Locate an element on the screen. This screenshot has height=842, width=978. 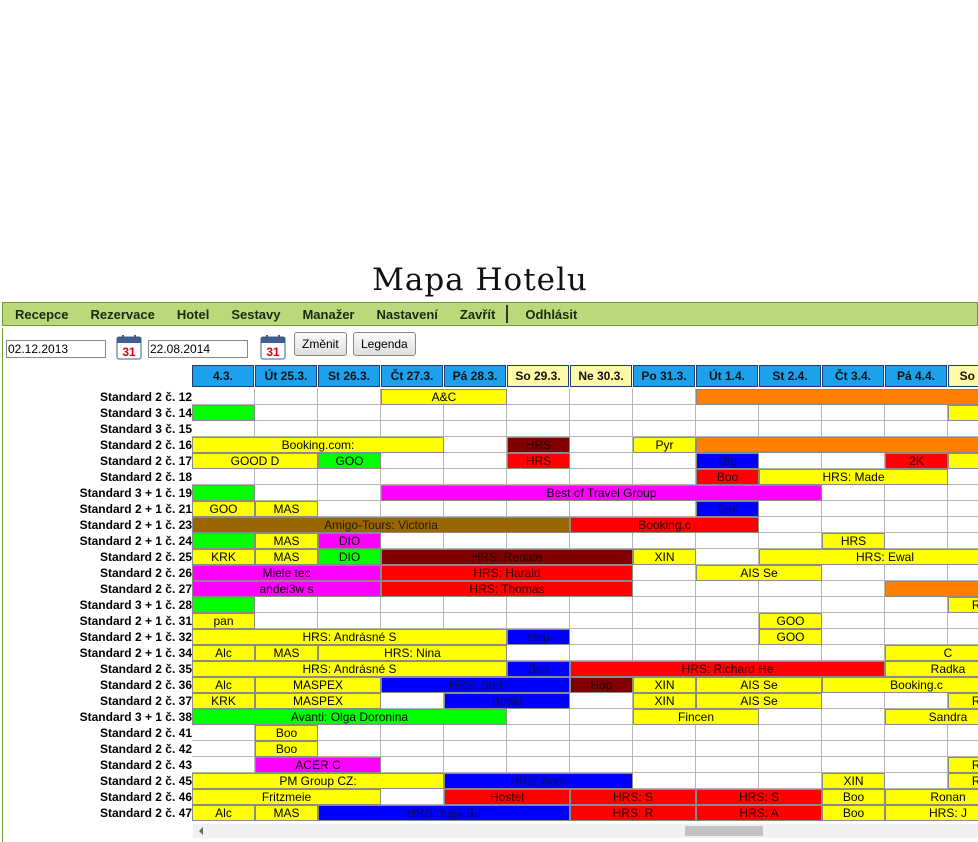
booking-bar: Radka is located at coordinates (931, 669).